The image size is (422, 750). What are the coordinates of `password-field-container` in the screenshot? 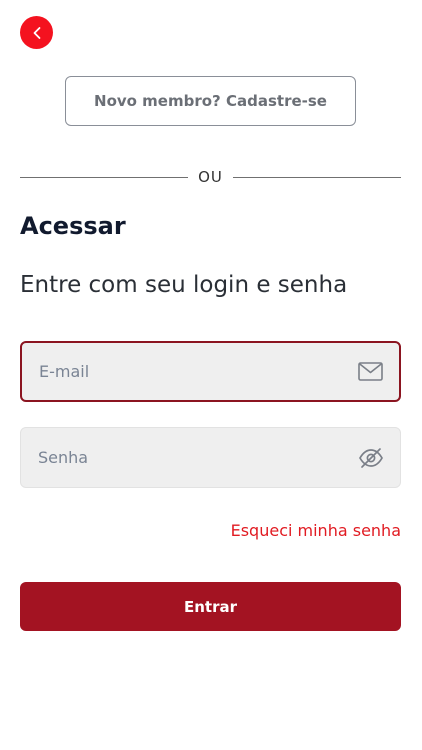 It's located at (210, 457).